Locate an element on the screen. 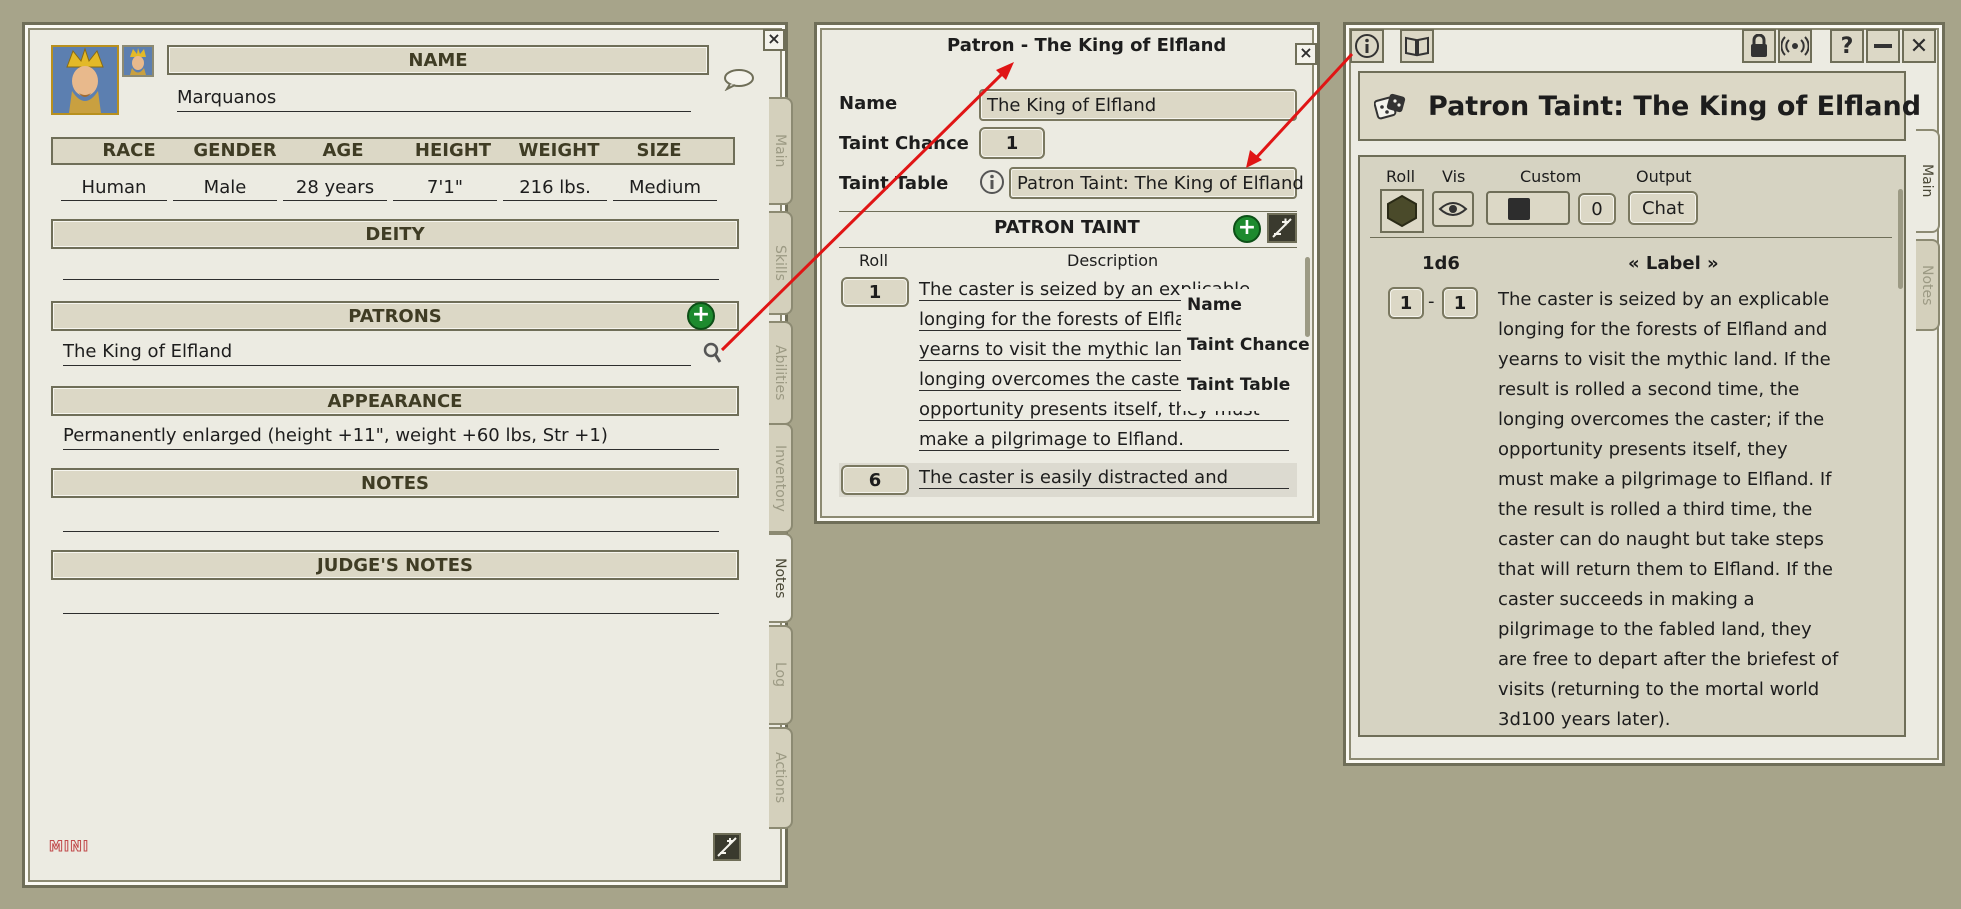  arrow-info-to-taint-table is located at coordinates (1300, 110).